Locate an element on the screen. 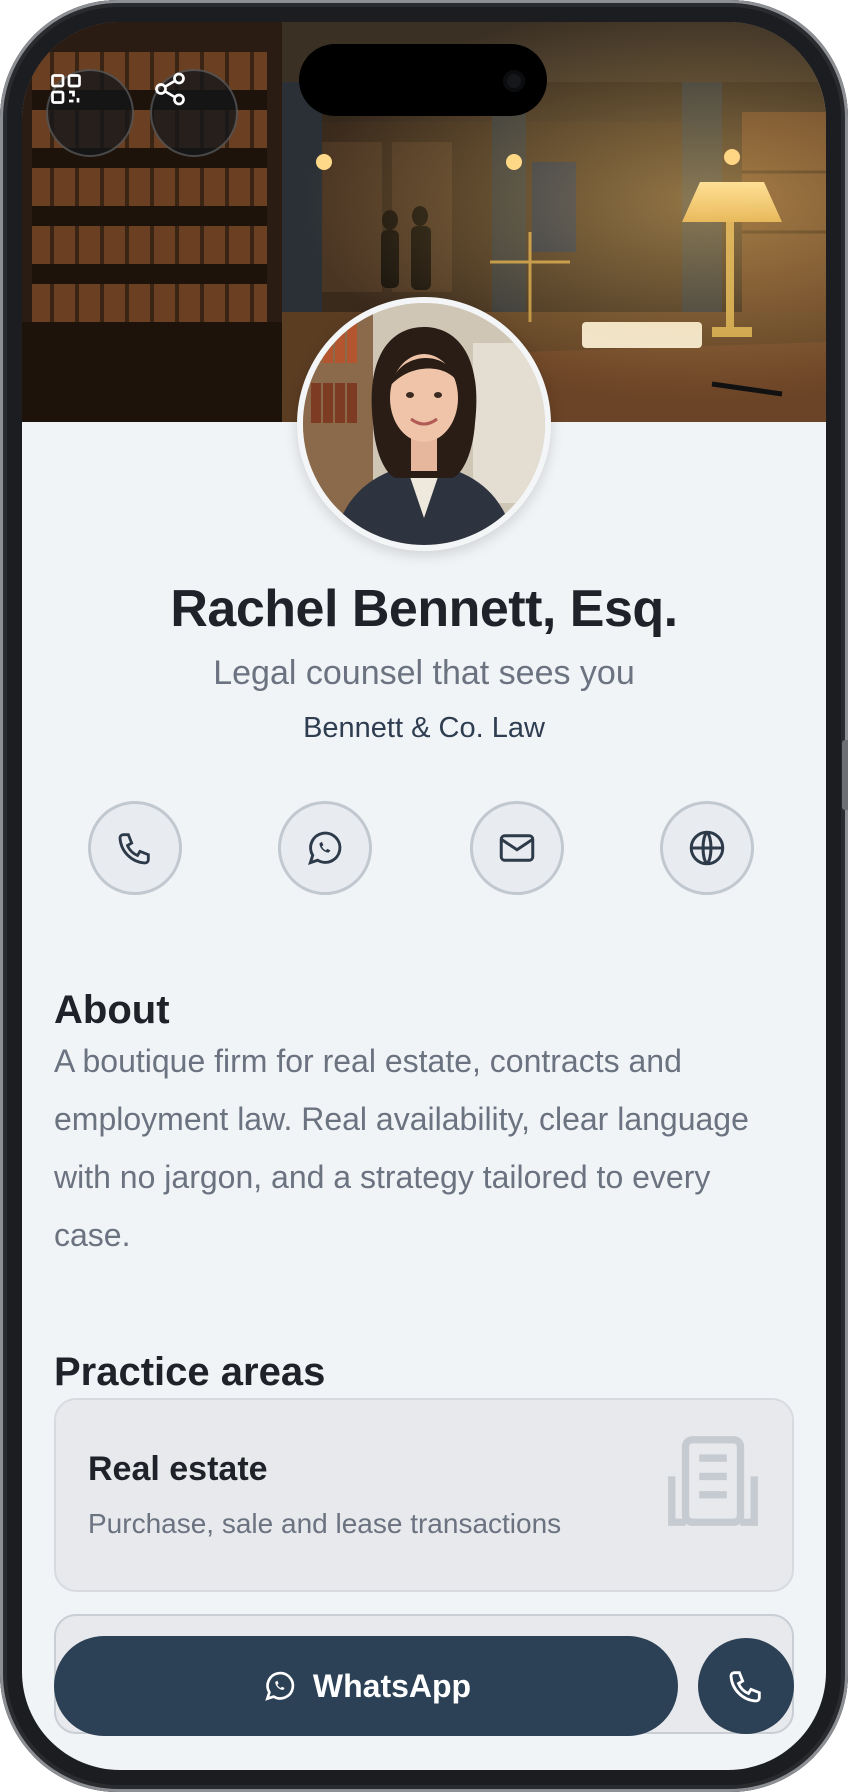  whatsapp-contact-button is located at coordinates (325, 848).